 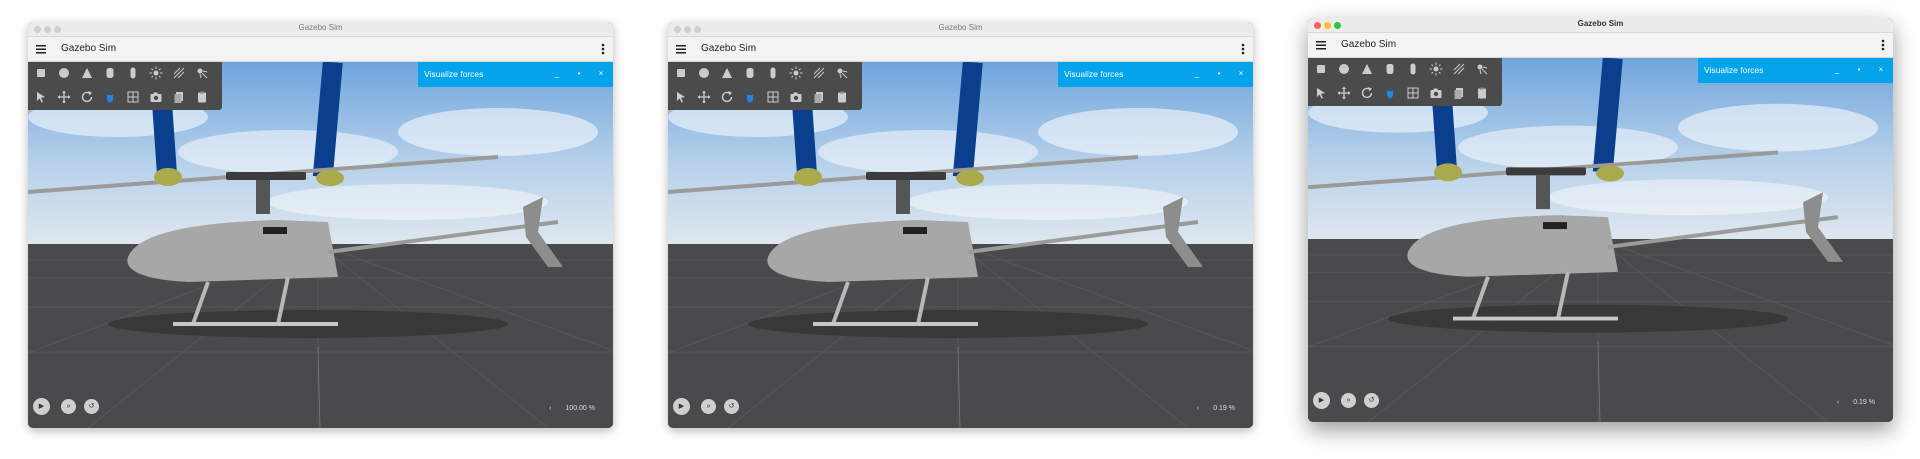 I want to click on rtf-value: 100.00 %, so click(x=580, y=408).